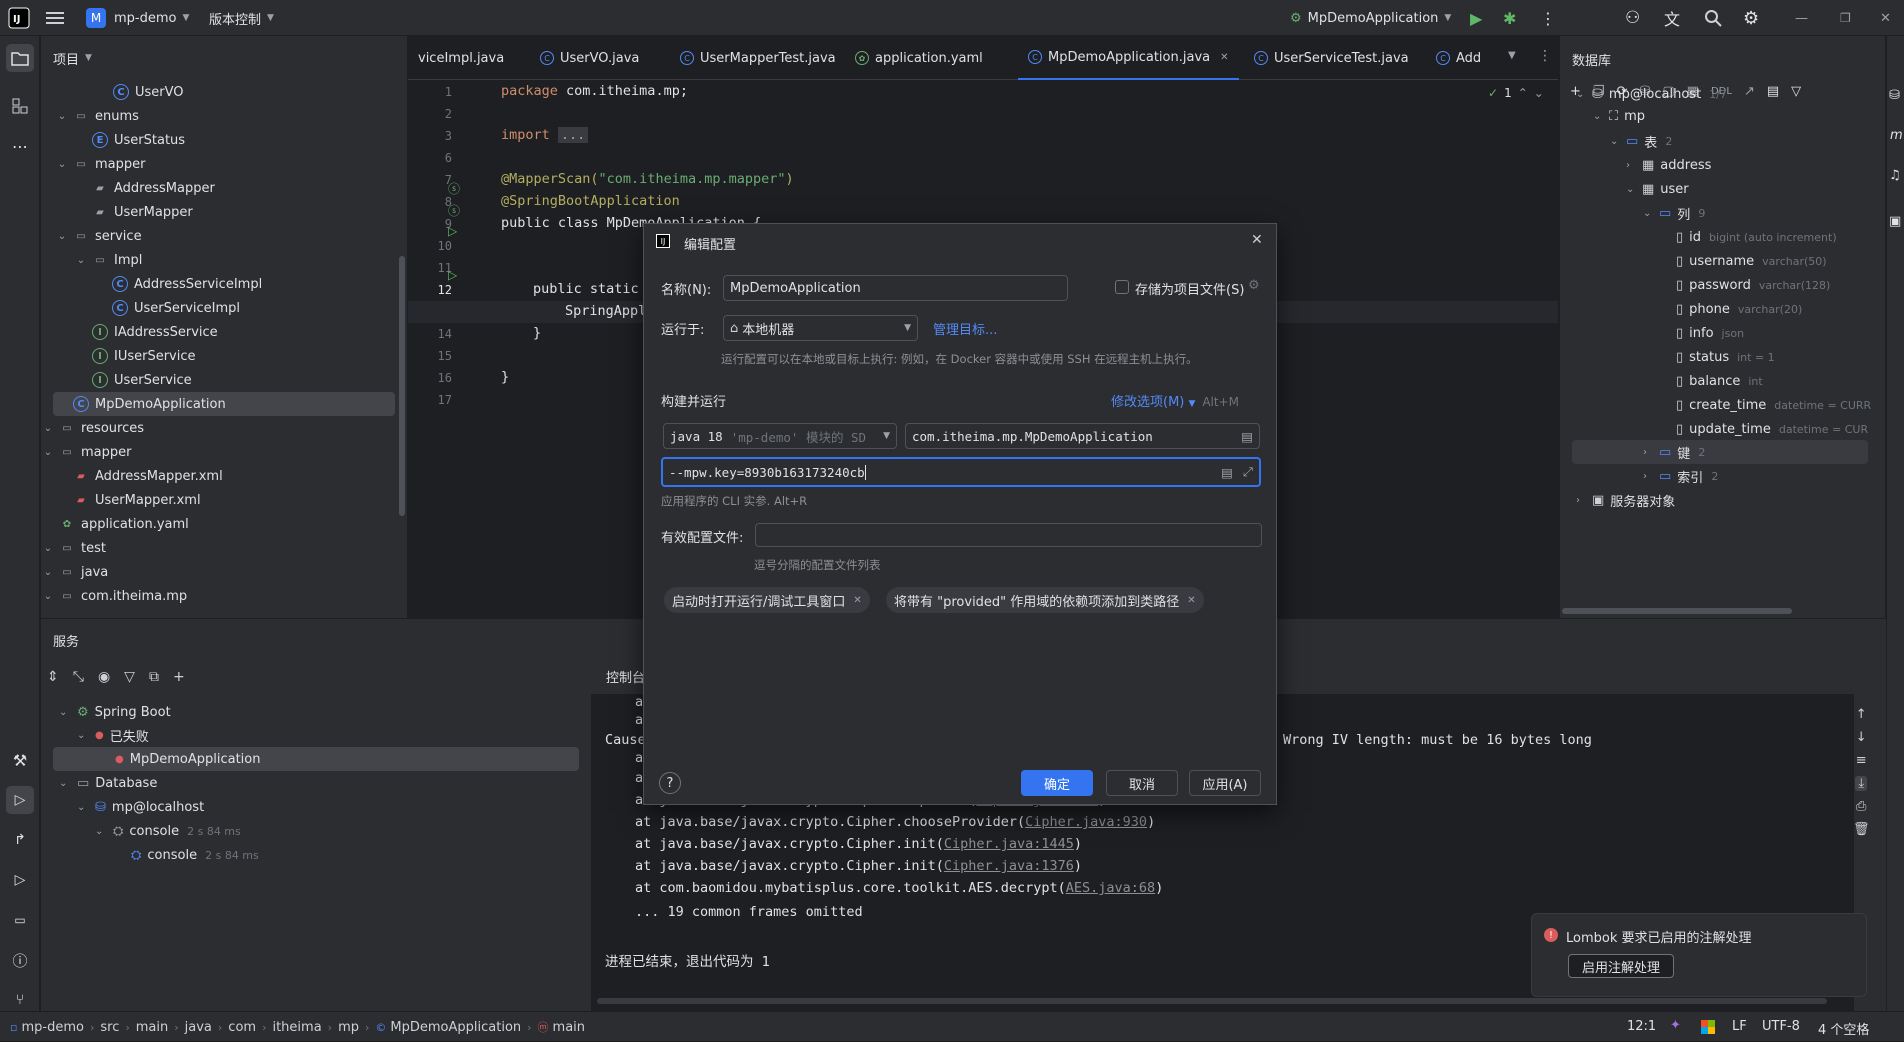 The width and height of the screenshot is (1904, 1042). I want to click on soft-wrap-icon: ≡, so click(1861, 760).